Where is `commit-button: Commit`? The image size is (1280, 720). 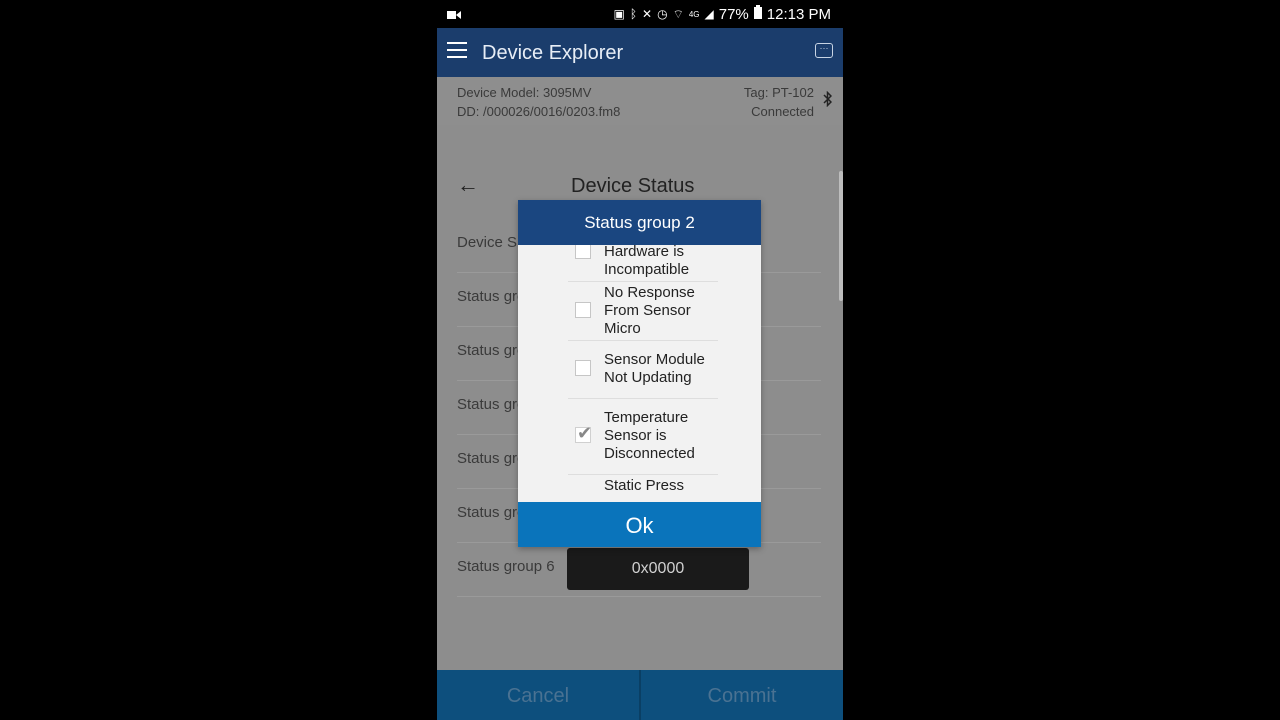 commit-button: Commit is located at coordinates (742, 695).